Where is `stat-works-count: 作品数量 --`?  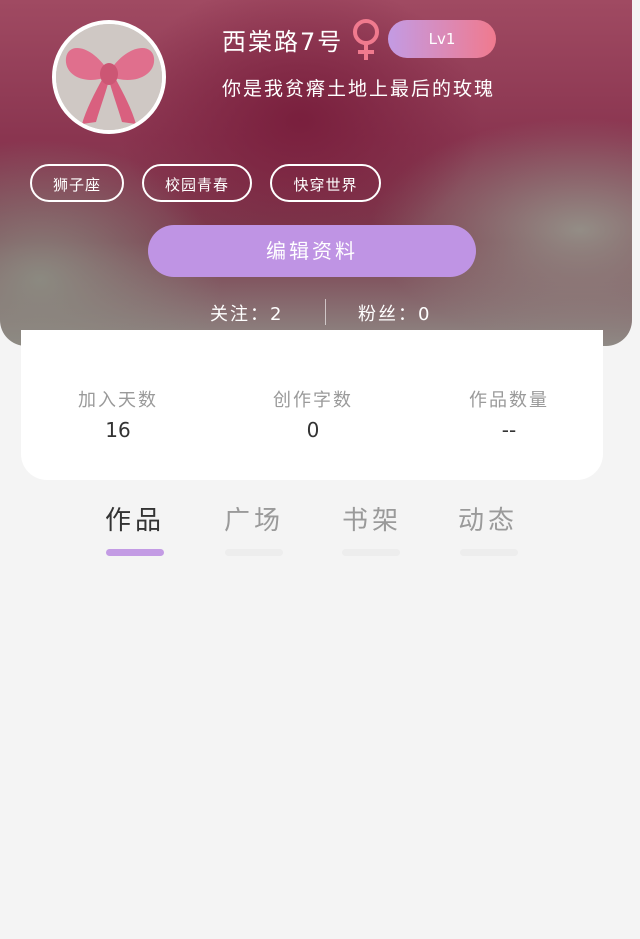
stat-works-count: 作品数量 -- is located at coordinates (509, 414).